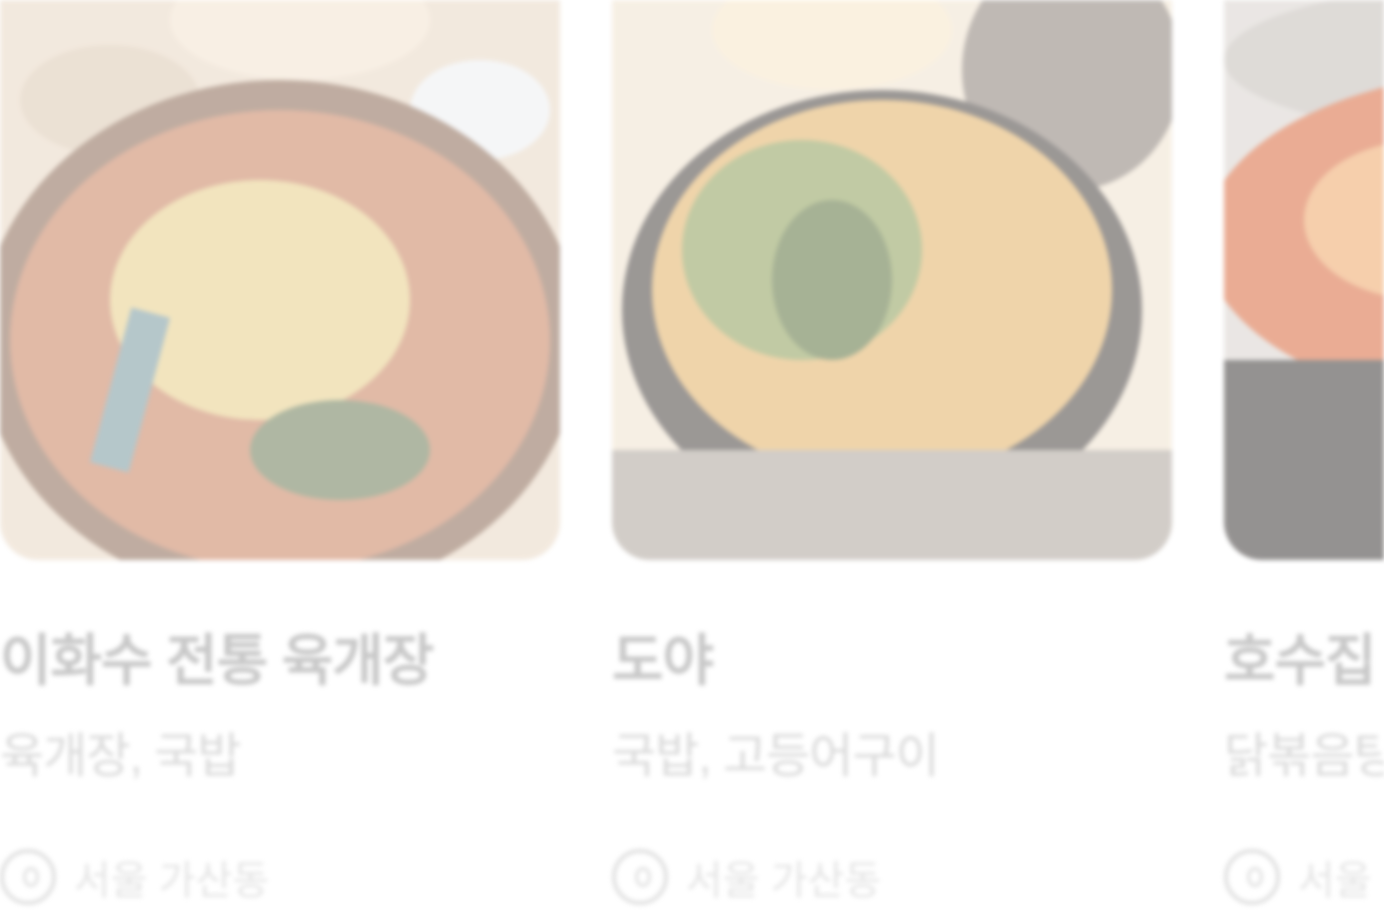  What do you see at coordinates (663, 660) in the screenshot?
I see `restaurant-name: 도야` at bounding box center [663, 660].